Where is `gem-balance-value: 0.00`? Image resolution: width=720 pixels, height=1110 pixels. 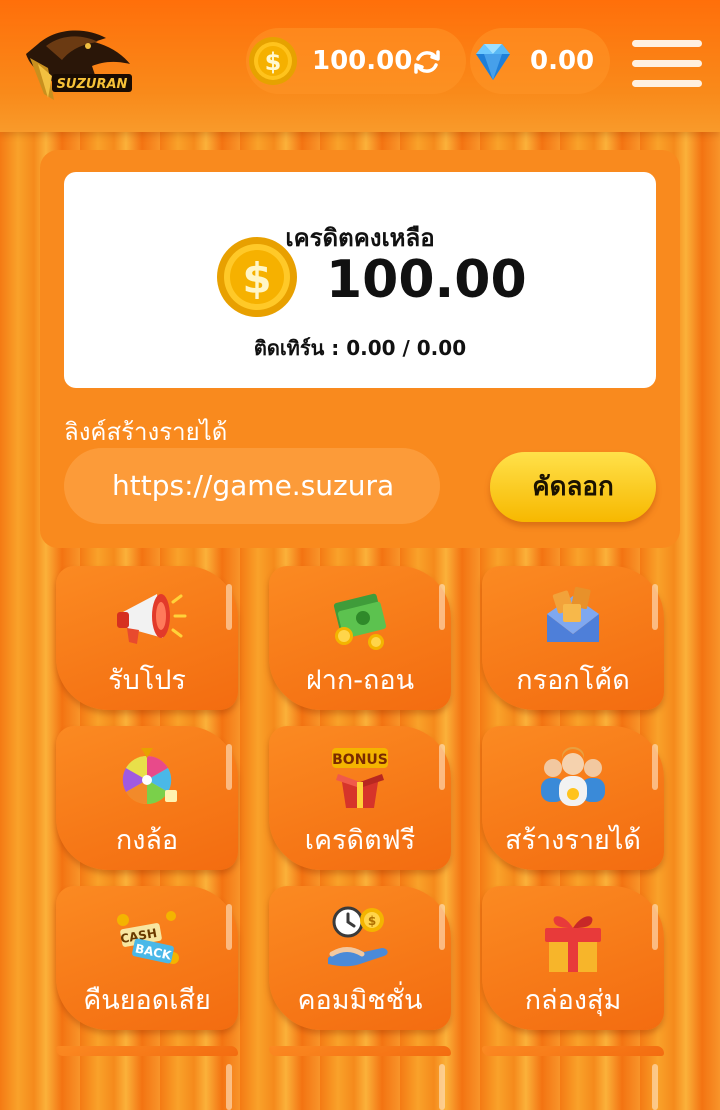
gem-balance-value: 0.00 is located at coordinates (562, 61).